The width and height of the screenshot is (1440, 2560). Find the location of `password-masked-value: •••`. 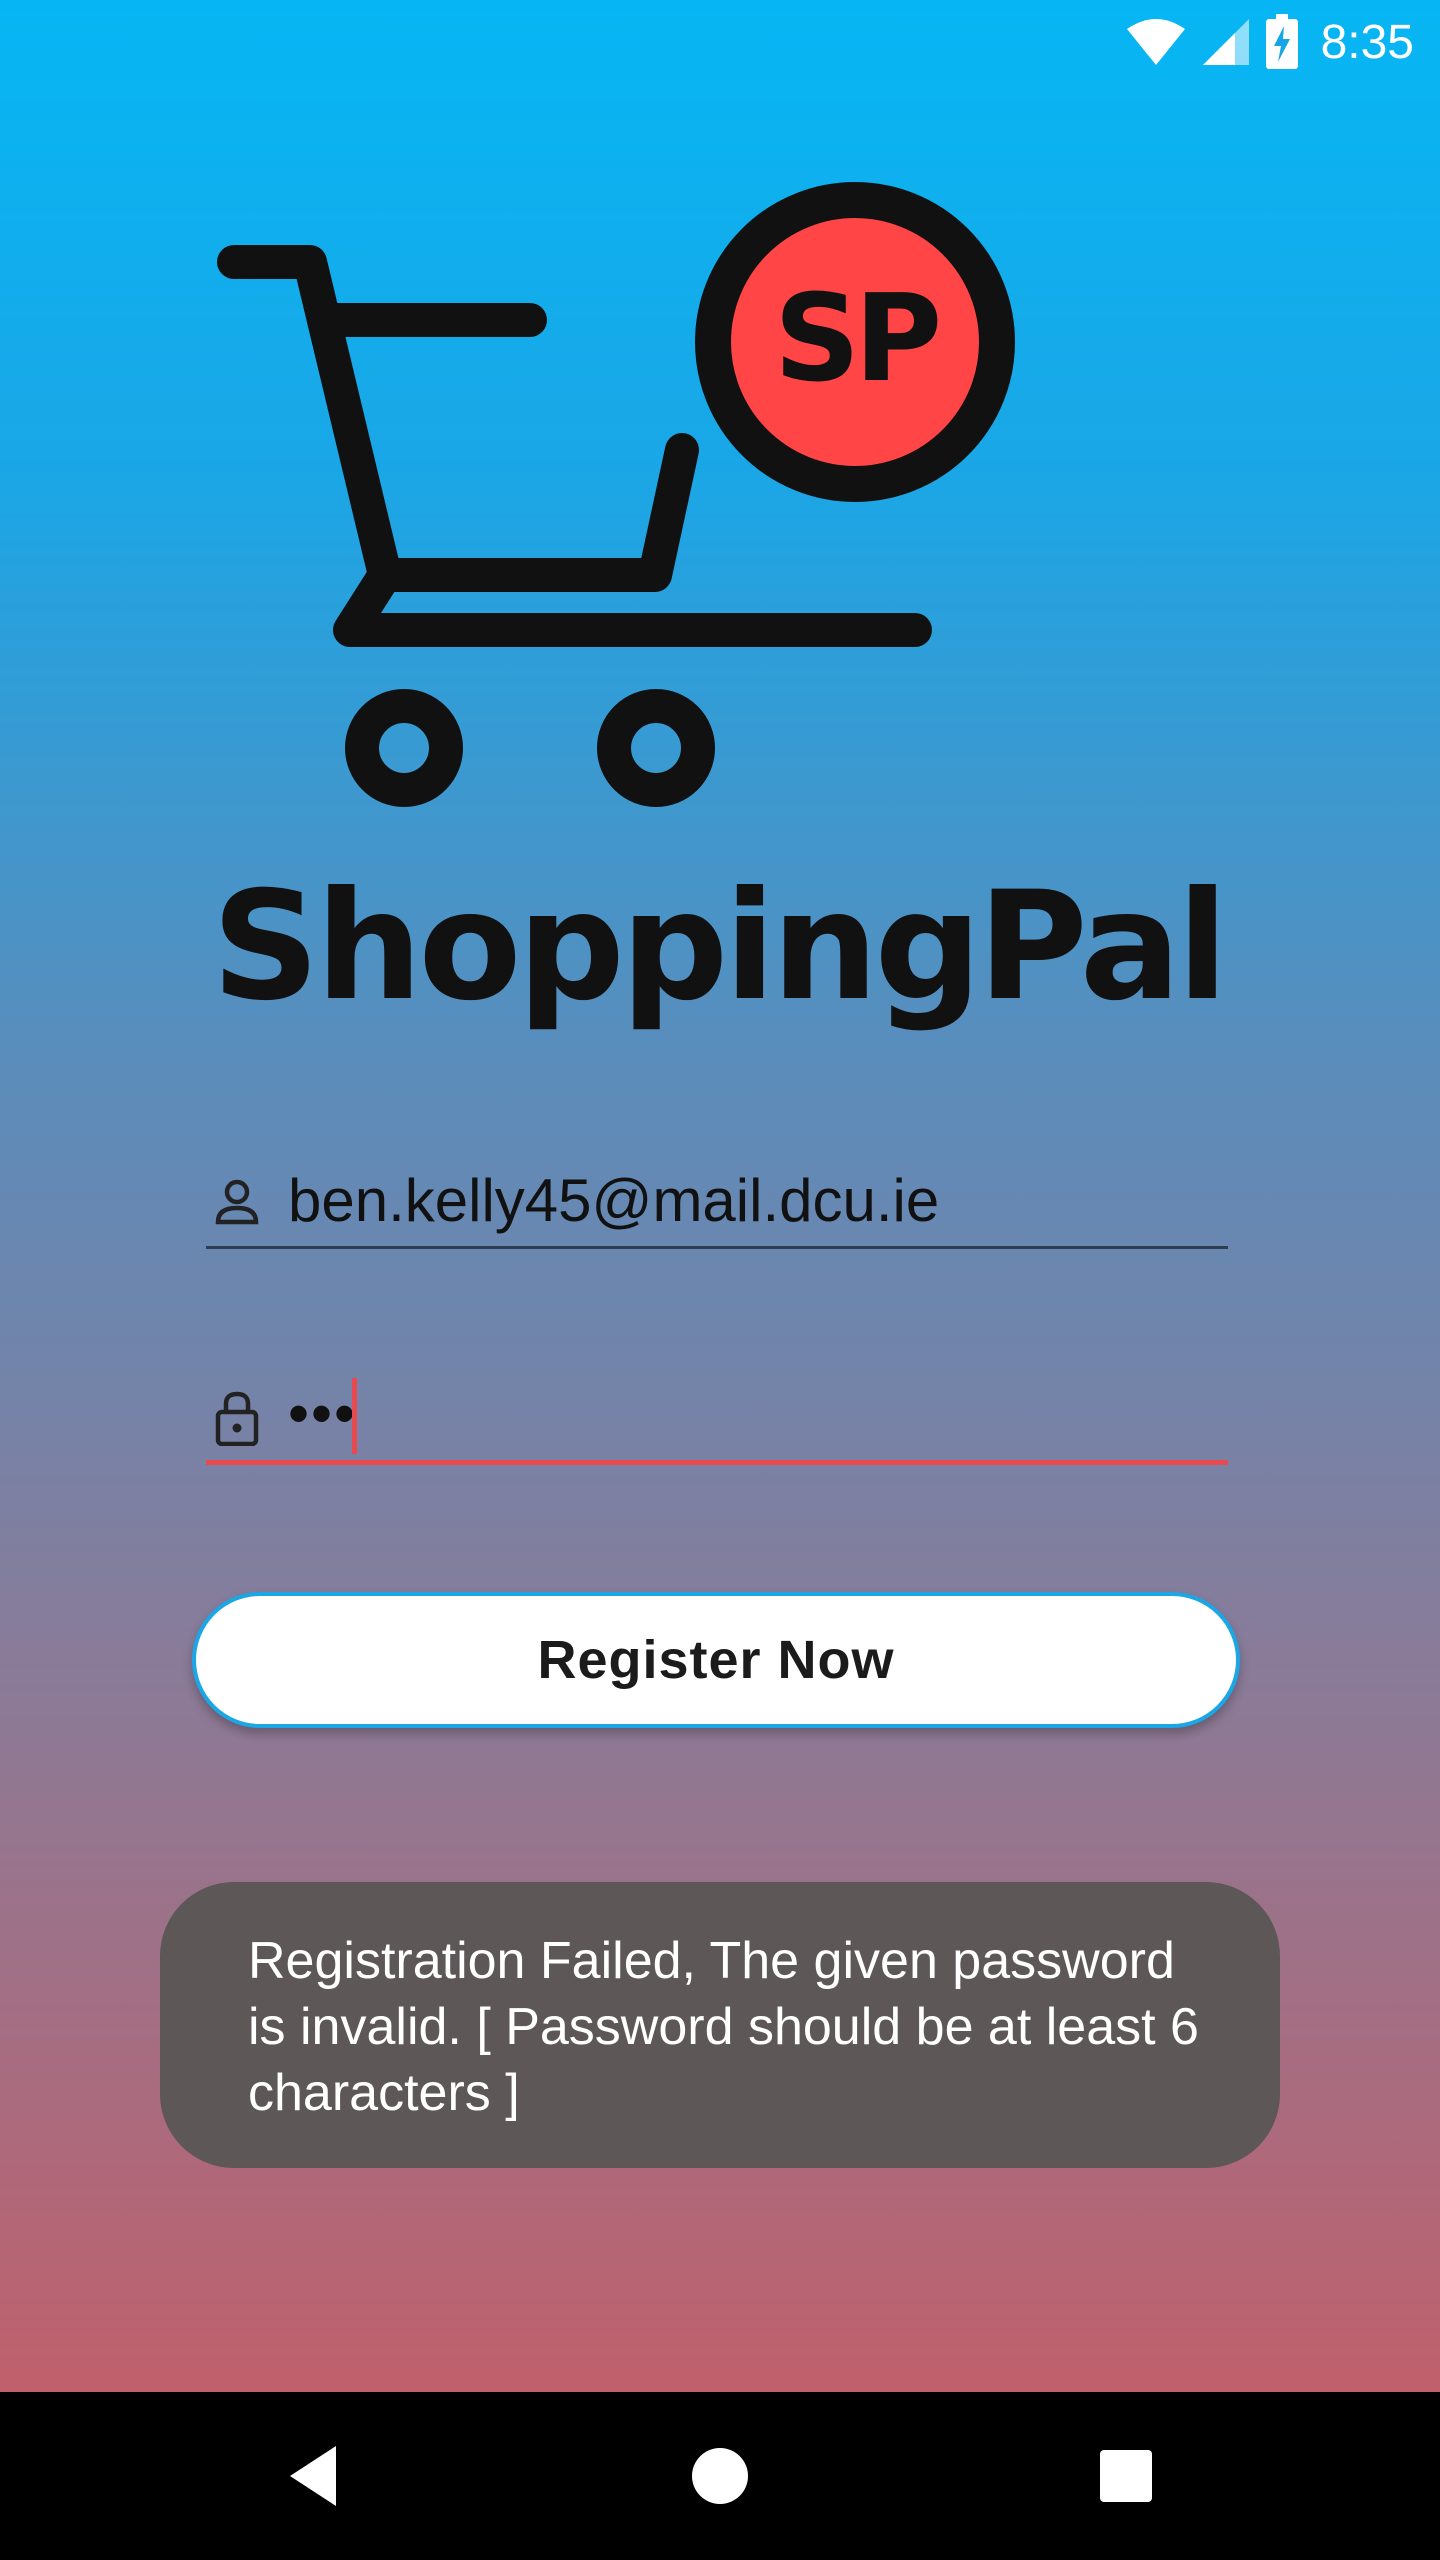

password-masked-value: ••• is located at coordinates (323, 1413).